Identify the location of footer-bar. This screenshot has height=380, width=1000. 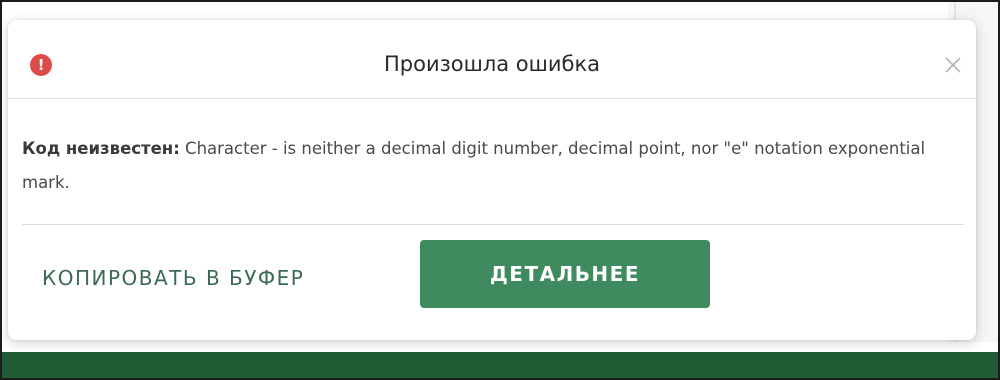
(500, 365).